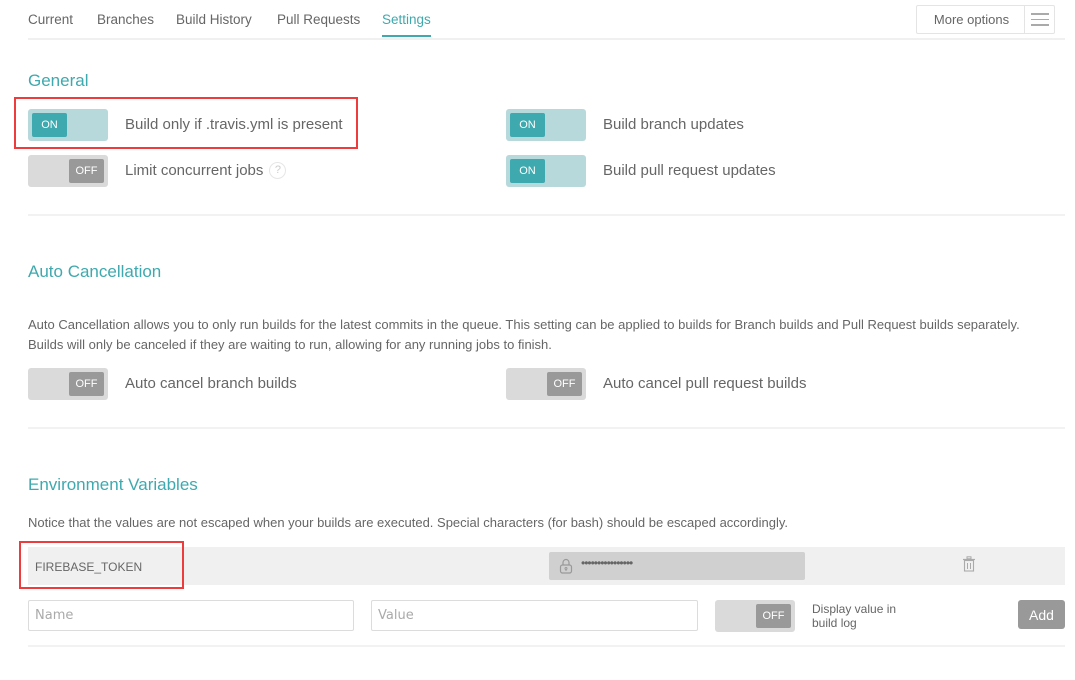  Describe the element at coordinates (677, 566) in the screenshot. I see `env-var-value: ••••••••••••••••` at that location.